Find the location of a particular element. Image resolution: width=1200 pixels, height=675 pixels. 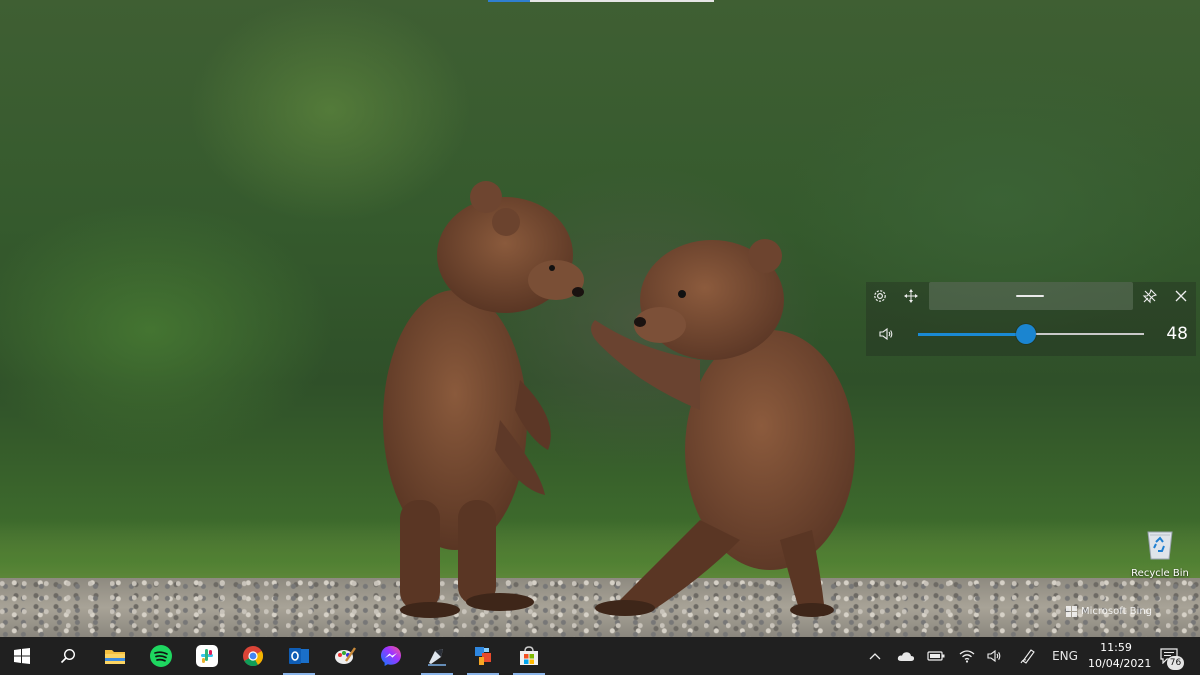

speaker-icon is located at coordinates (886, 334).